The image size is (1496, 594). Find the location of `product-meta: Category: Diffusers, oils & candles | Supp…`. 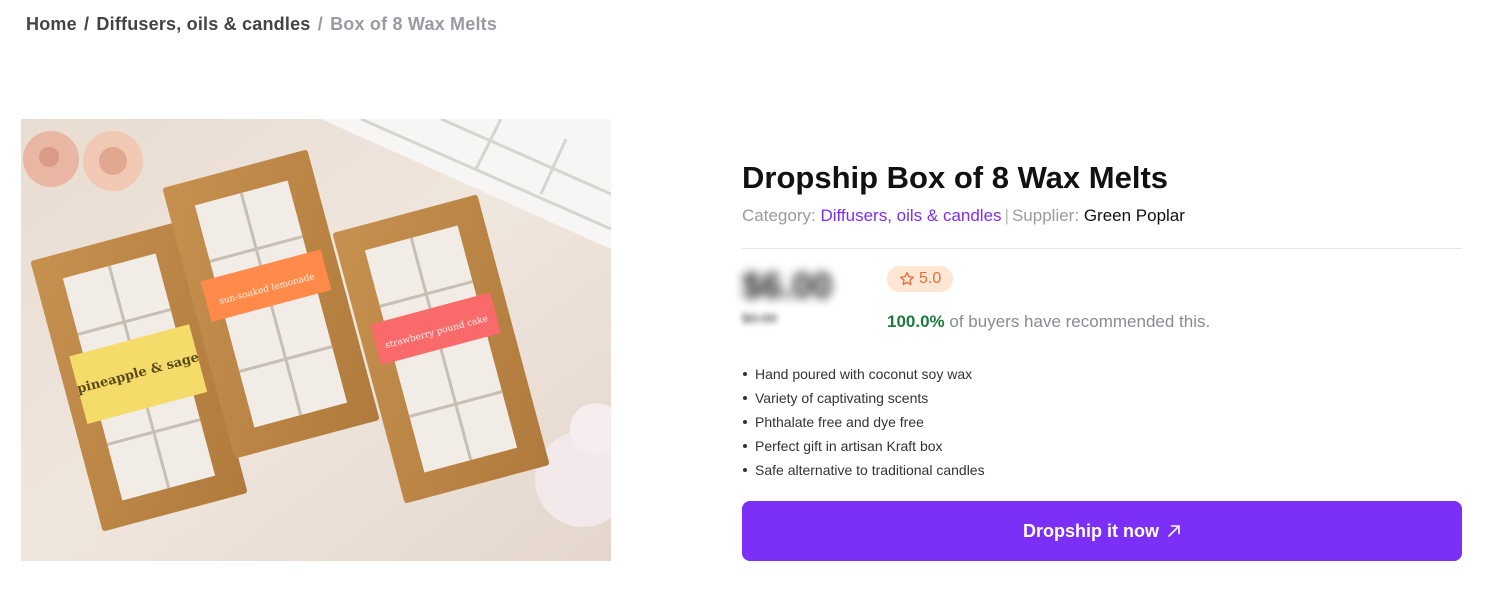

product-meta: Category: Diffusers, oils & candles | Supp… is located at coordinates (1102, 216).